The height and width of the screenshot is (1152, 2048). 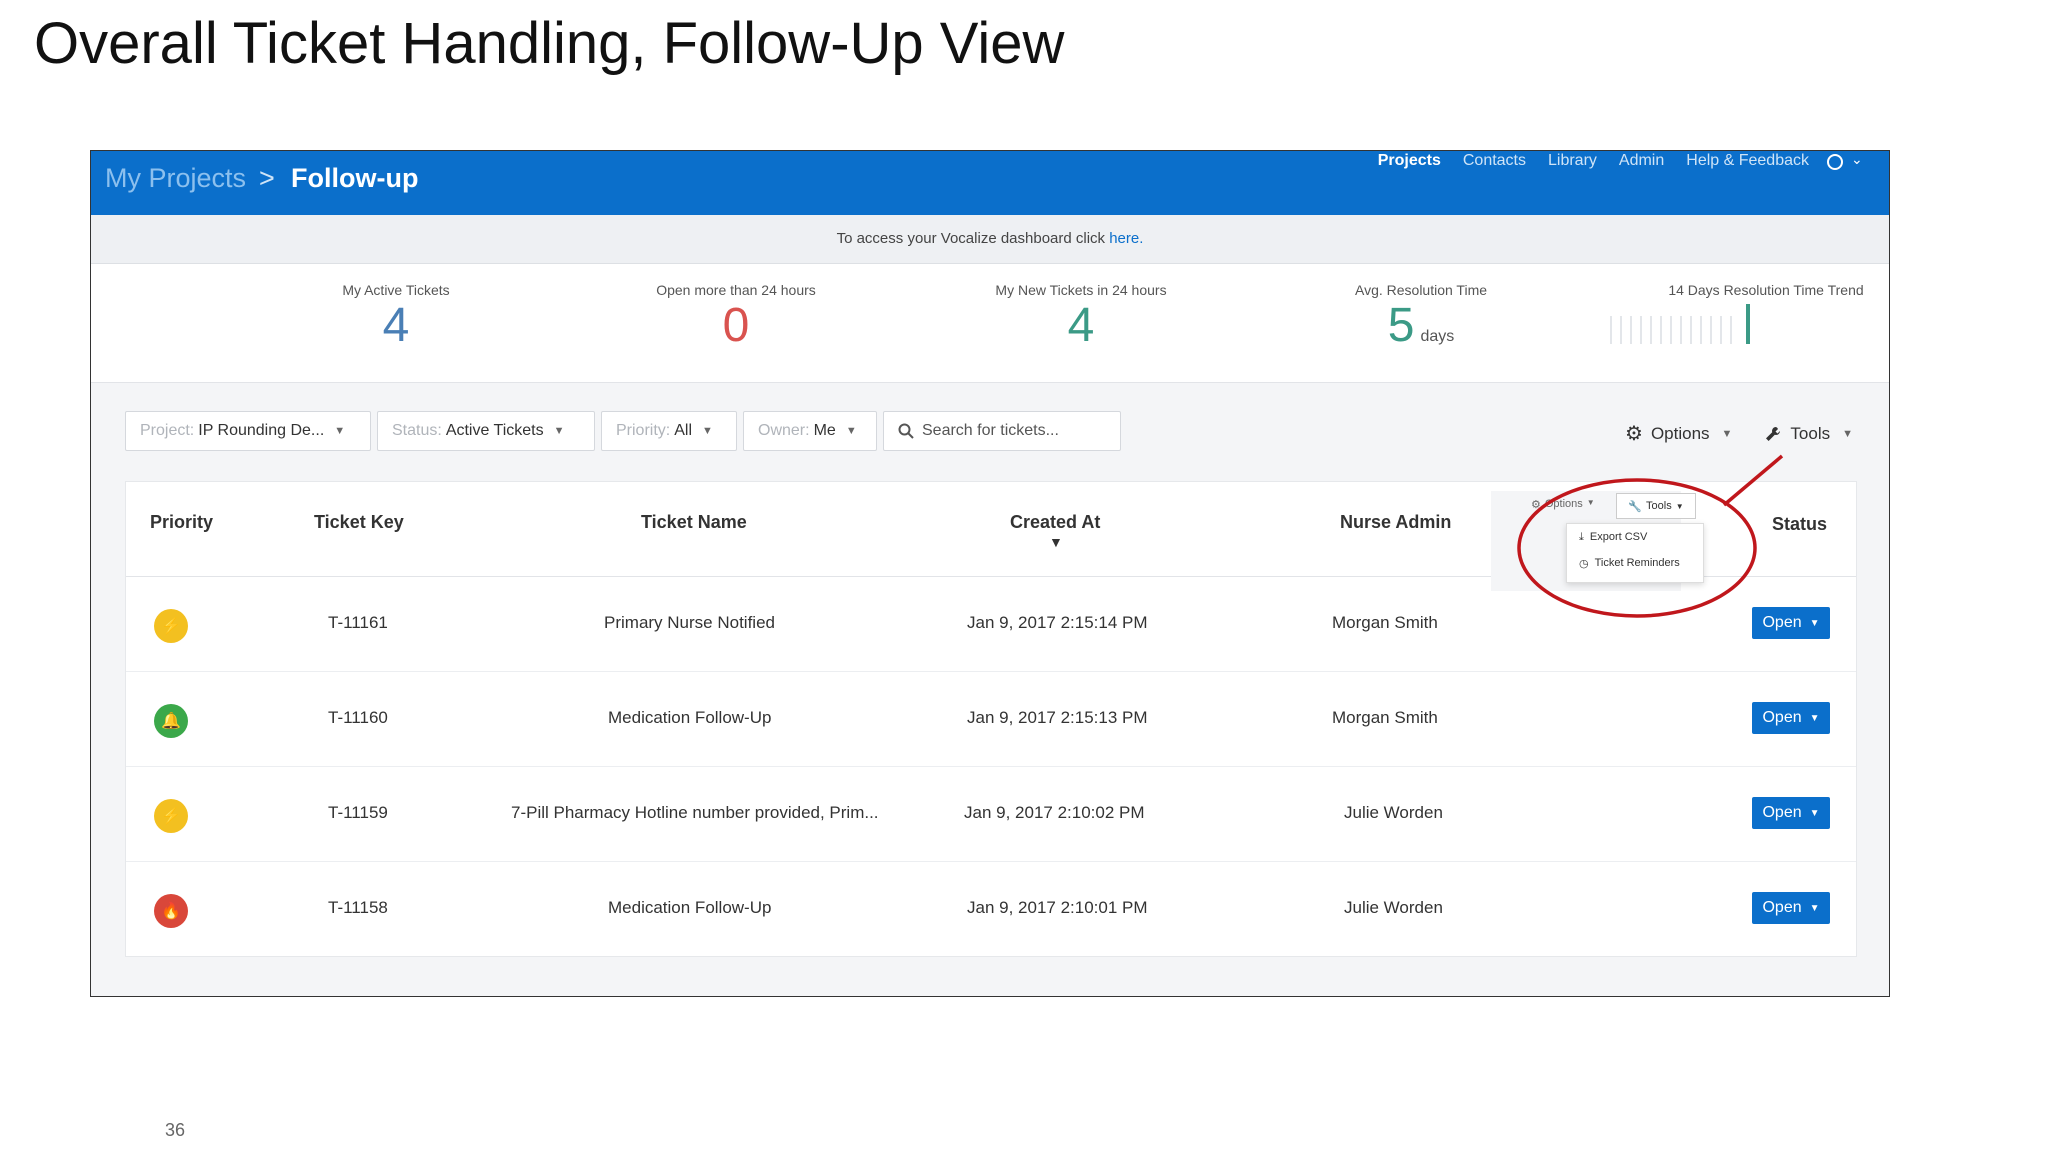 What do you see at coordinates (1799, 524) in the screenshot?
I see `column-status: Status` at bounding box center [1799, 524].